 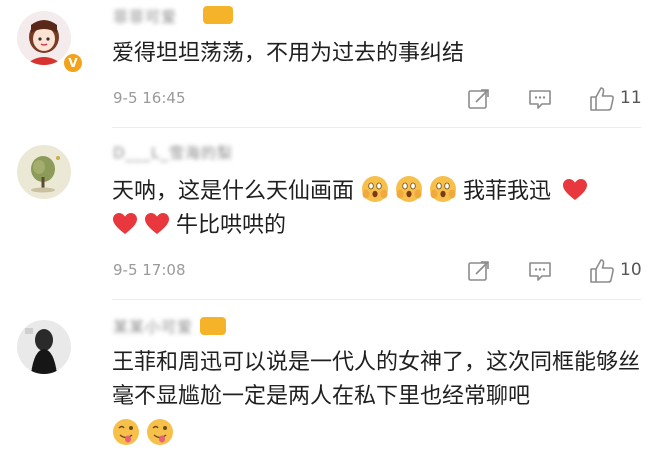 What do you see at coordinates (231, 225) in the screenshot?
I see `comment-text-line2: 牛比哄哄的` at bounding box center [231, 225].